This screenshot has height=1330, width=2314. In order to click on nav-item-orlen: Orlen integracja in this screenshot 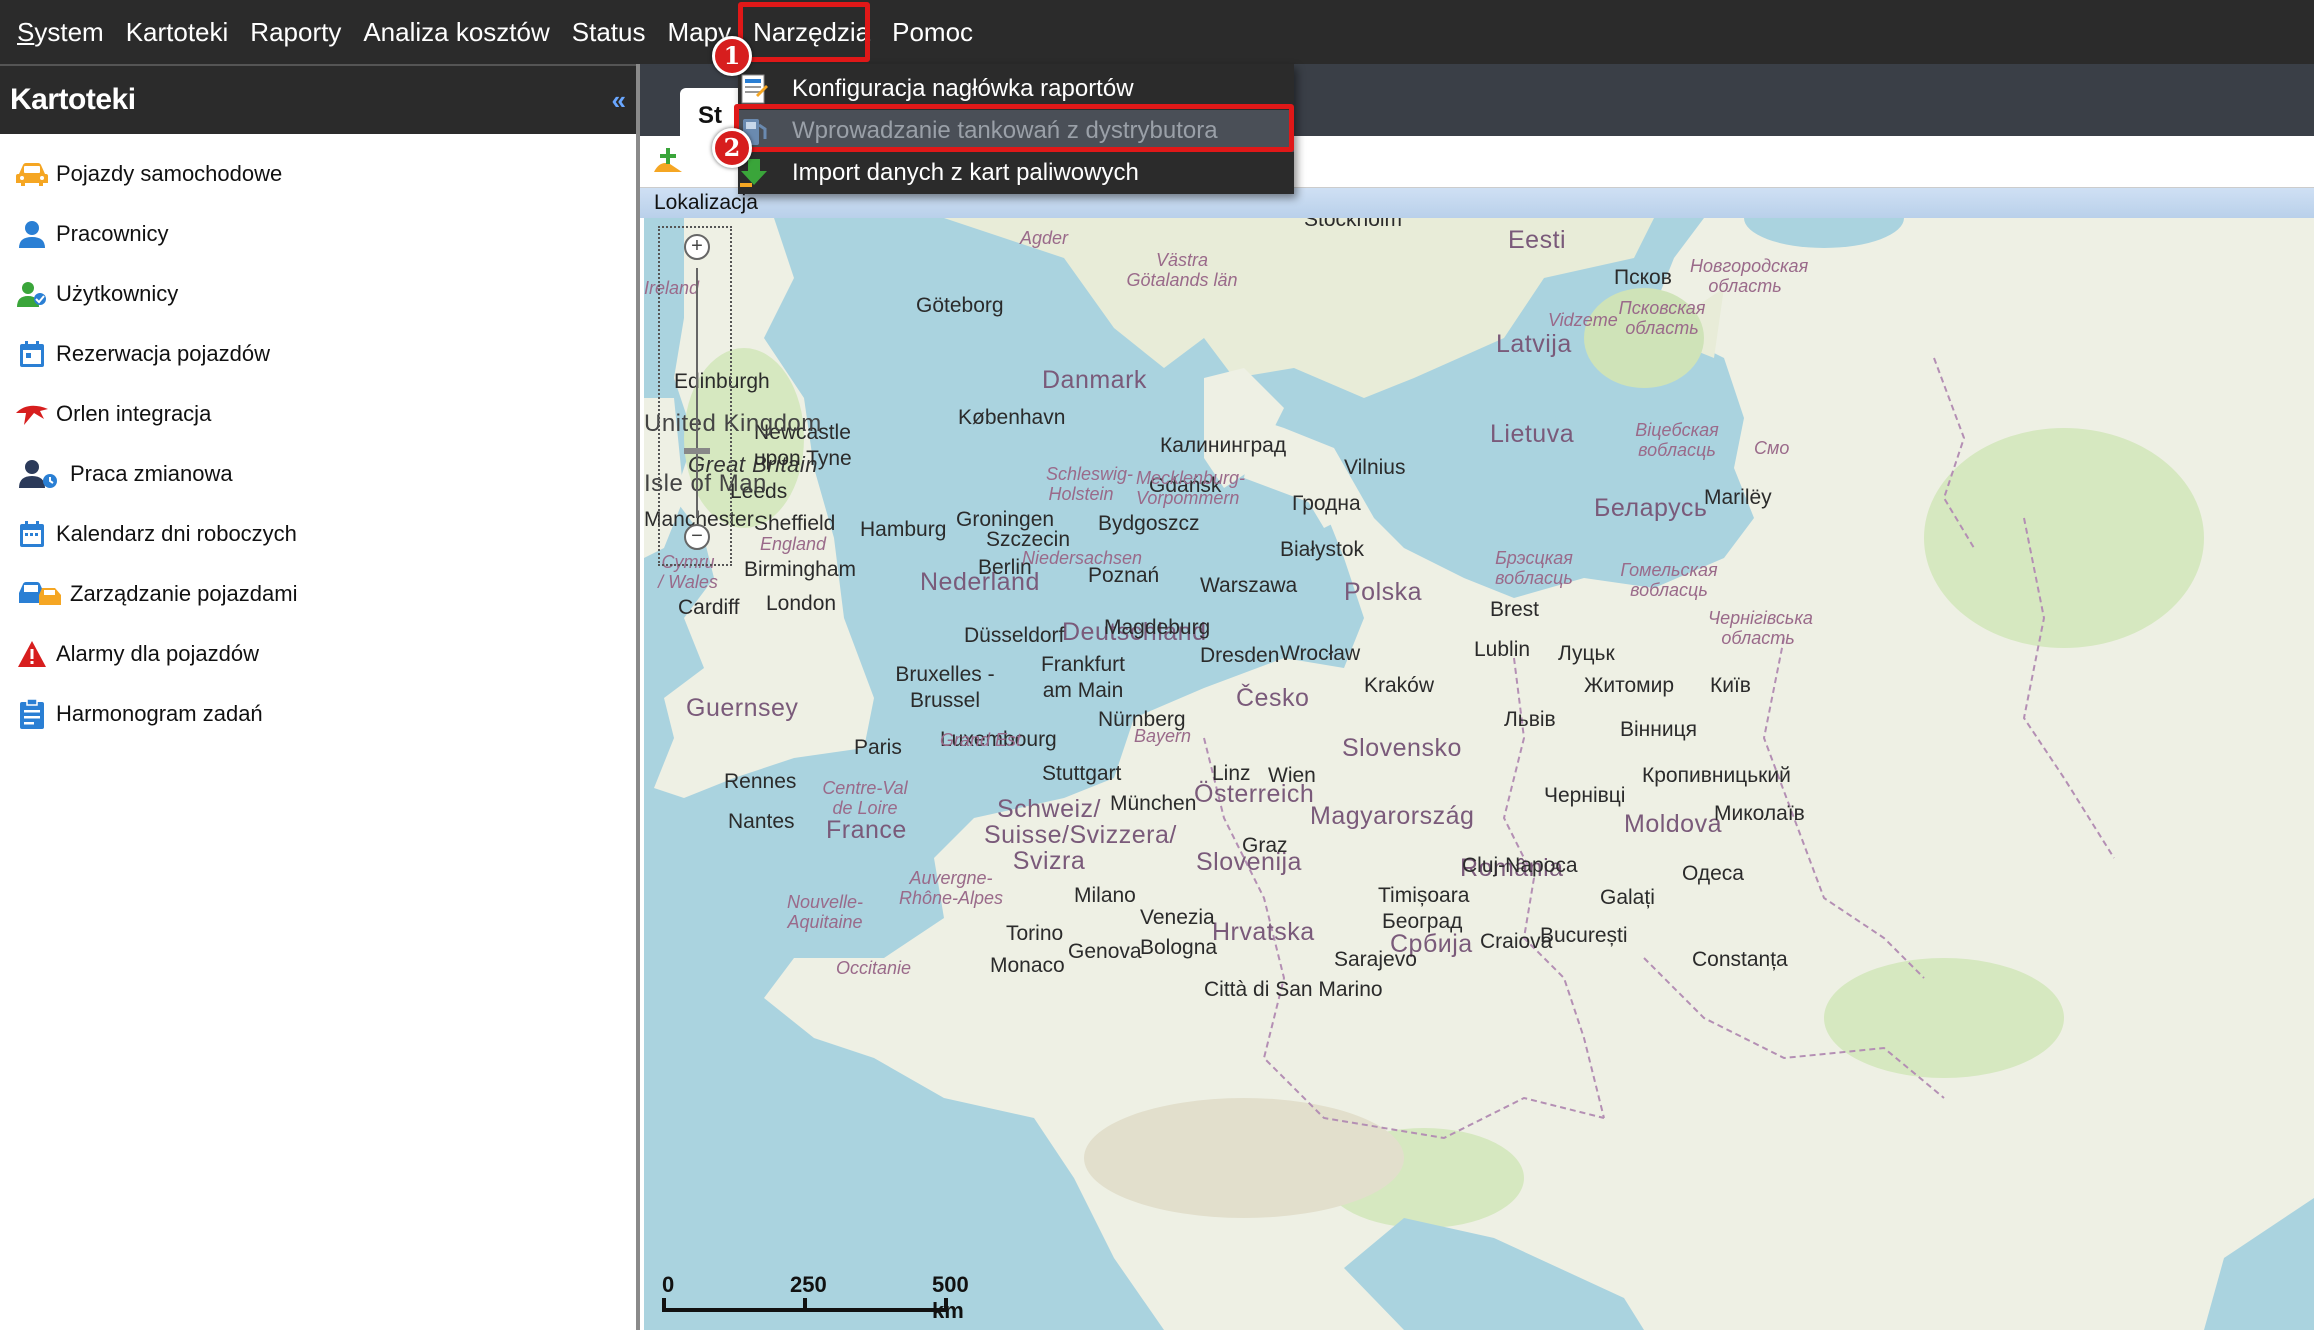, I will do `click(318, 414)`.